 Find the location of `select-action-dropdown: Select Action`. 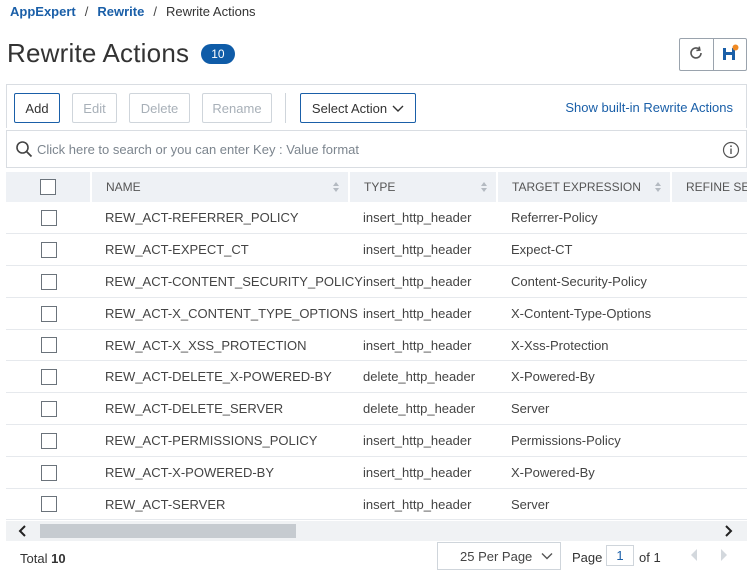

select-action-dropdown: Select Action is located at coordinates (358, 108).